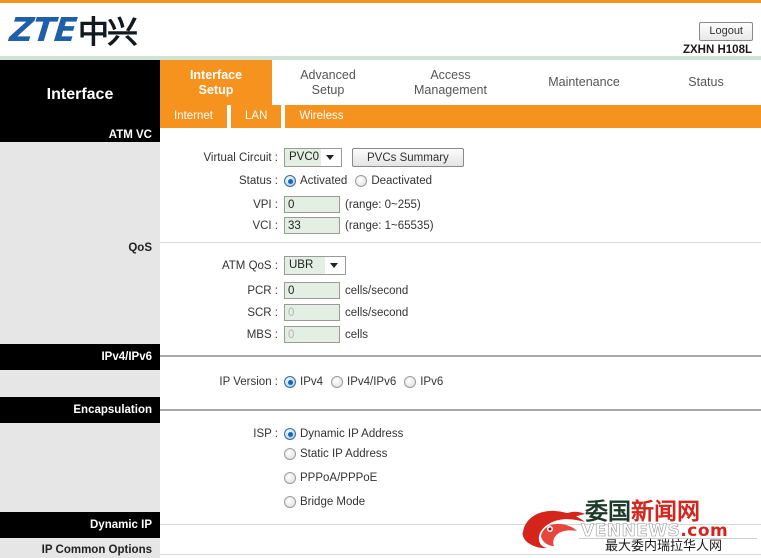 The image size is (761, 558). What do you see at coordinates (96, 550) in the screenshot?
I see `sidebar-item-ip-common-options-label: IP Common Options` at bounding box center [96, 550].